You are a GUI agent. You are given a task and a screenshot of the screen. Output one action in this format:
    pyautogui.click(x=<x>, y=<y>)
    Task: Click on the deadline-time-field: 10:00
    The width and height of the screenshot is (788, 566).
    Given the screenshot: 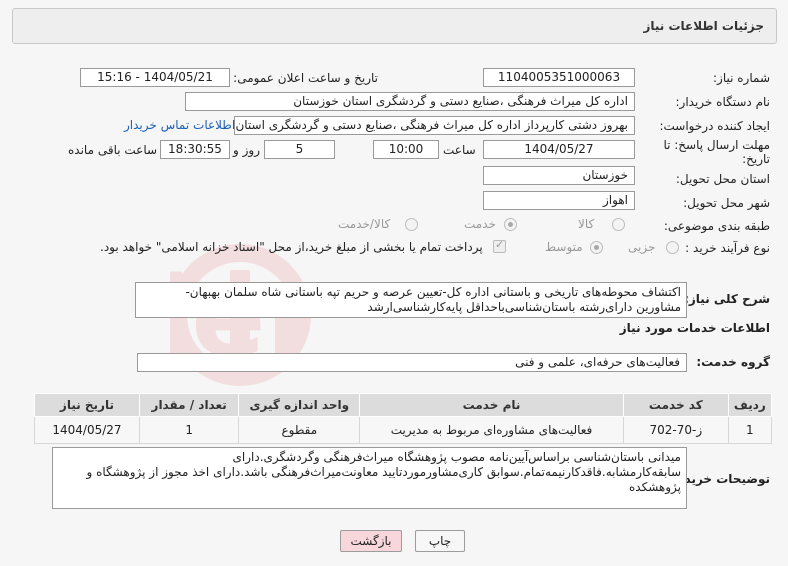 What is the action you would take?
    pyautogui.click(x=406, y=149)
    